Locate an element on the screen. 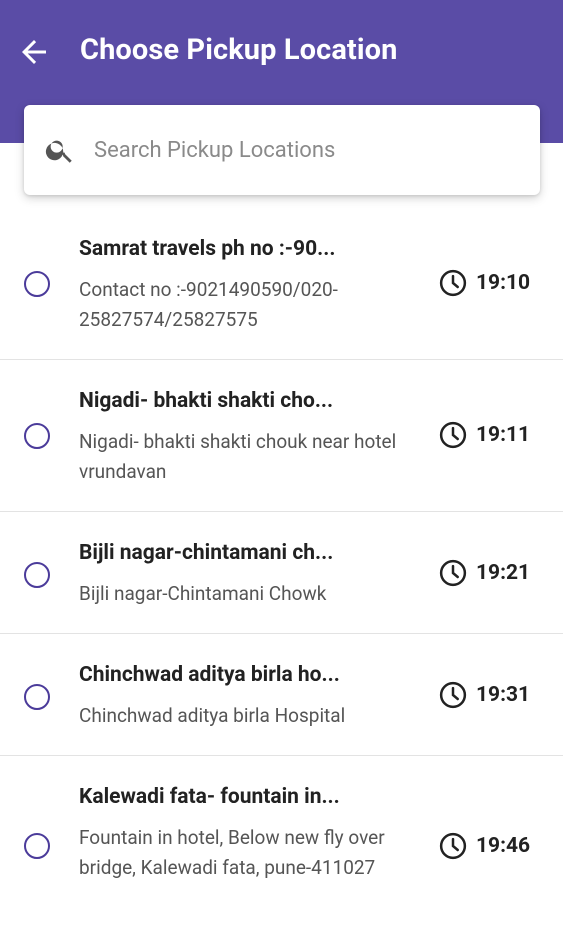  time-value: 19:31 is located at coordinates (503, 695).